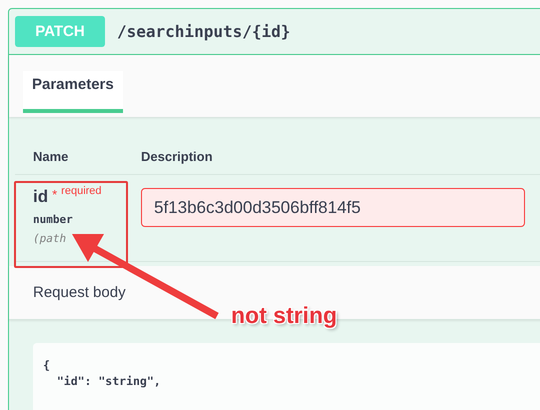 The width and height of the screenshot is (540, 410). What do you see at coordinates (50, 238) in the screenshot?
I see `parameter-location: (path` at bounding box center [50, 238].